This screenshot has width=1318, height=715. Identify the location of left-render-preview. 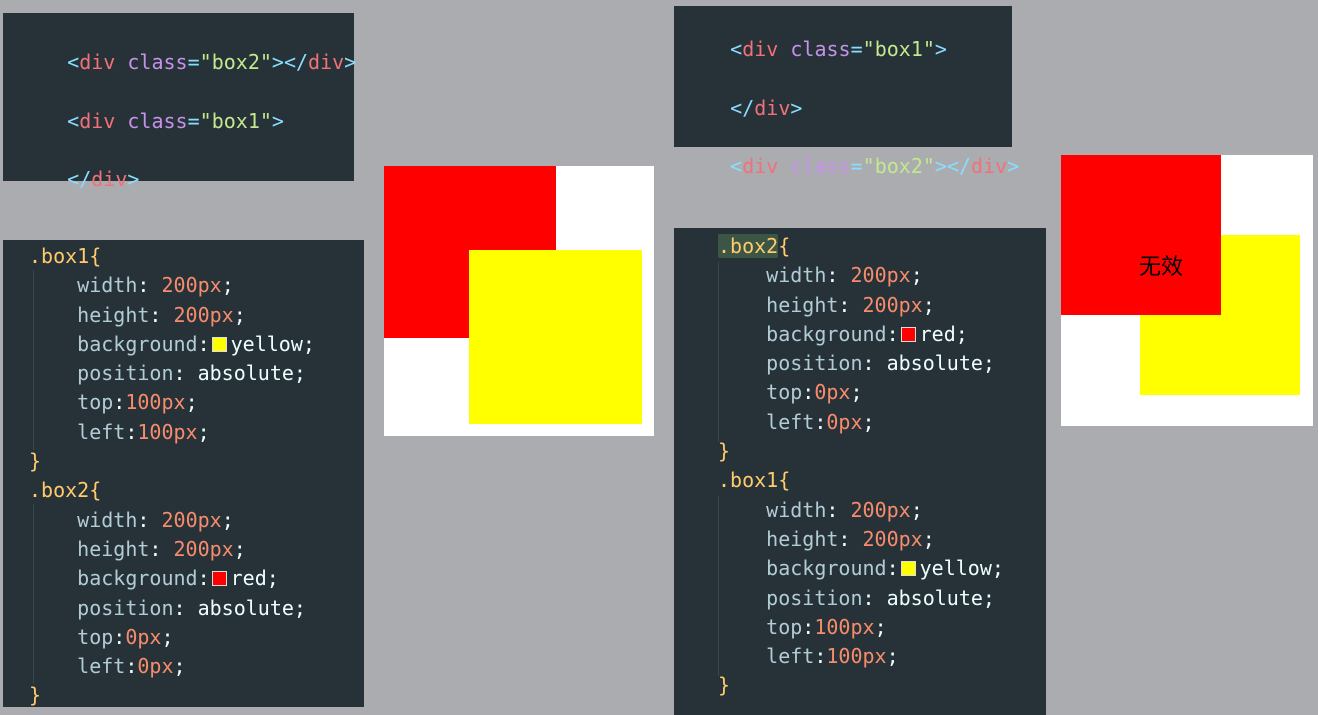
(519, 301).